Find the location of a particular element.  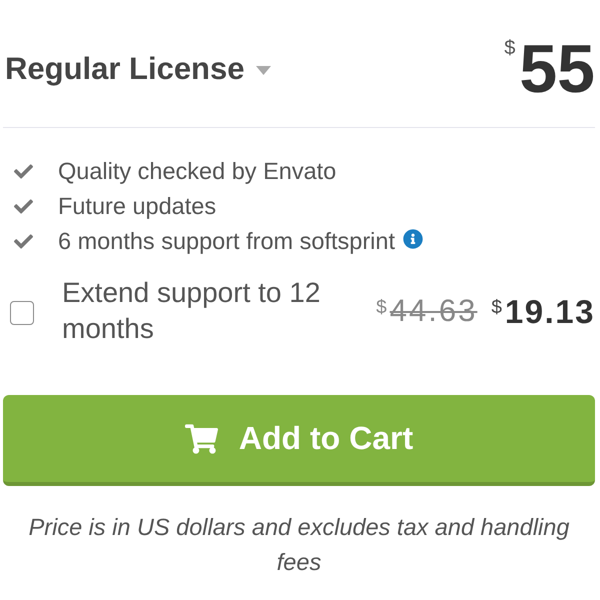

old-price: $44.63 is located at coordinates (427, 310).